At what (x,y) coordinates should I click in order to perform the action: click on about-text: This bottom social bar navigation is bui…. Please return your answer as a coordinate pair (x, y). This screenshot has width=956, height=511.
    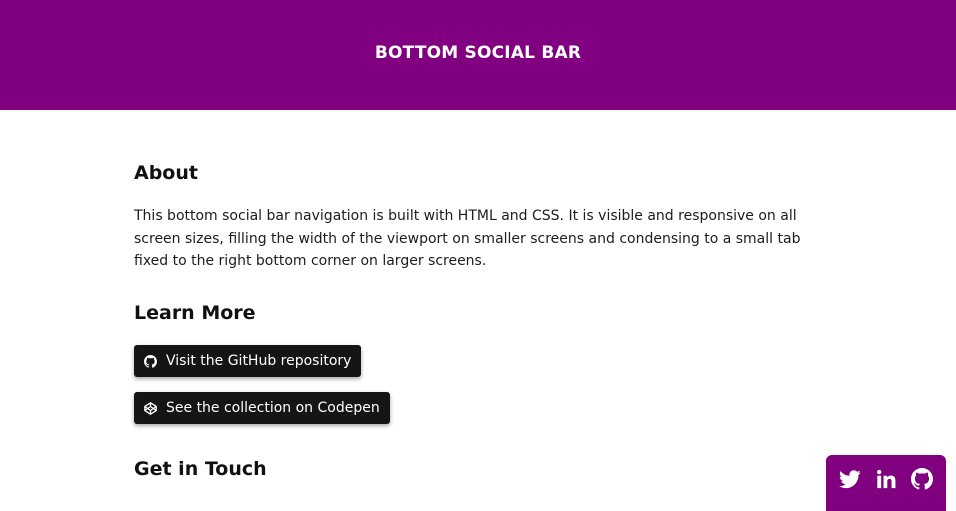
    Looking at the image, I should click on (467, 238).